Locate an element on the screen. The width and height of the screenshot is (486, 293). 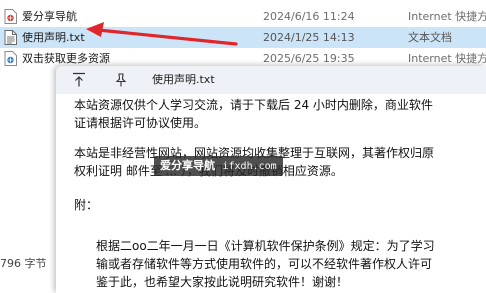
file-date: 2024/1/25 14:13 is located at coordinates (309, 37).